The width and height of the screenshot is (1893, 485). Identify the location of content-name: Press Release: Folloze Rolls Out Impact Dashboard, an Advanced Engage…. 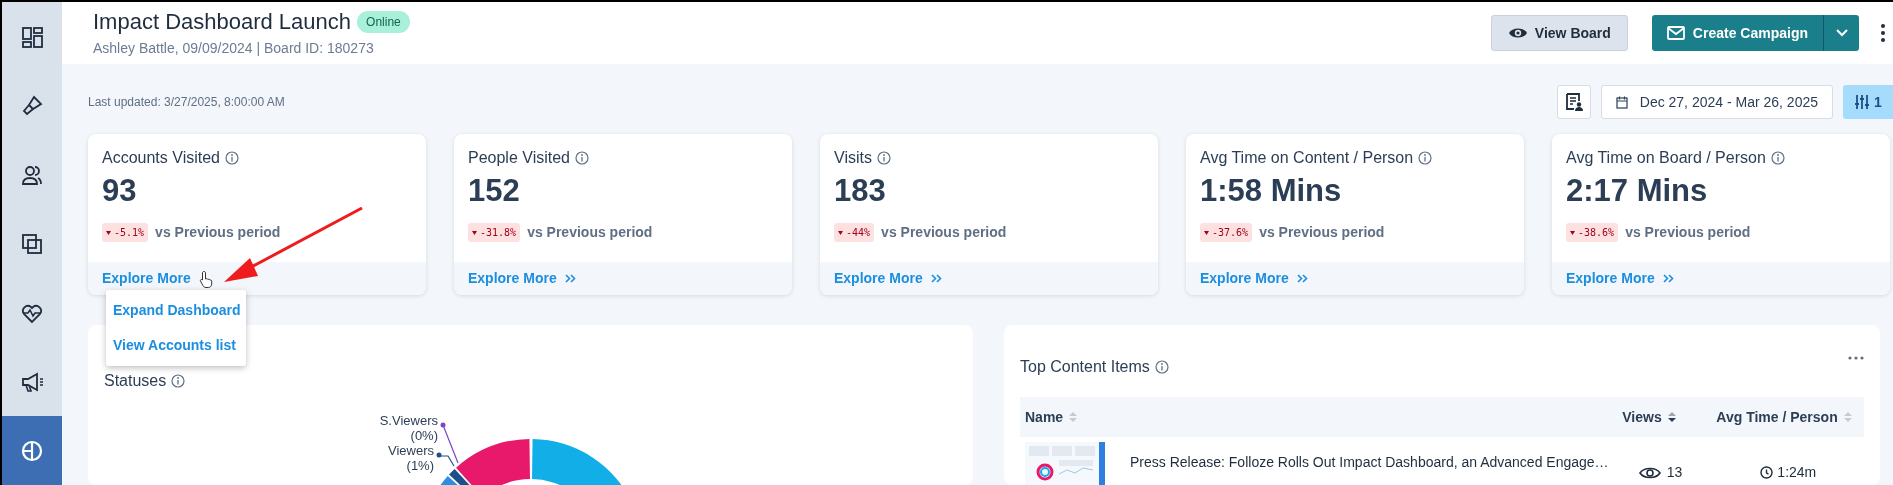
(1369, 462).